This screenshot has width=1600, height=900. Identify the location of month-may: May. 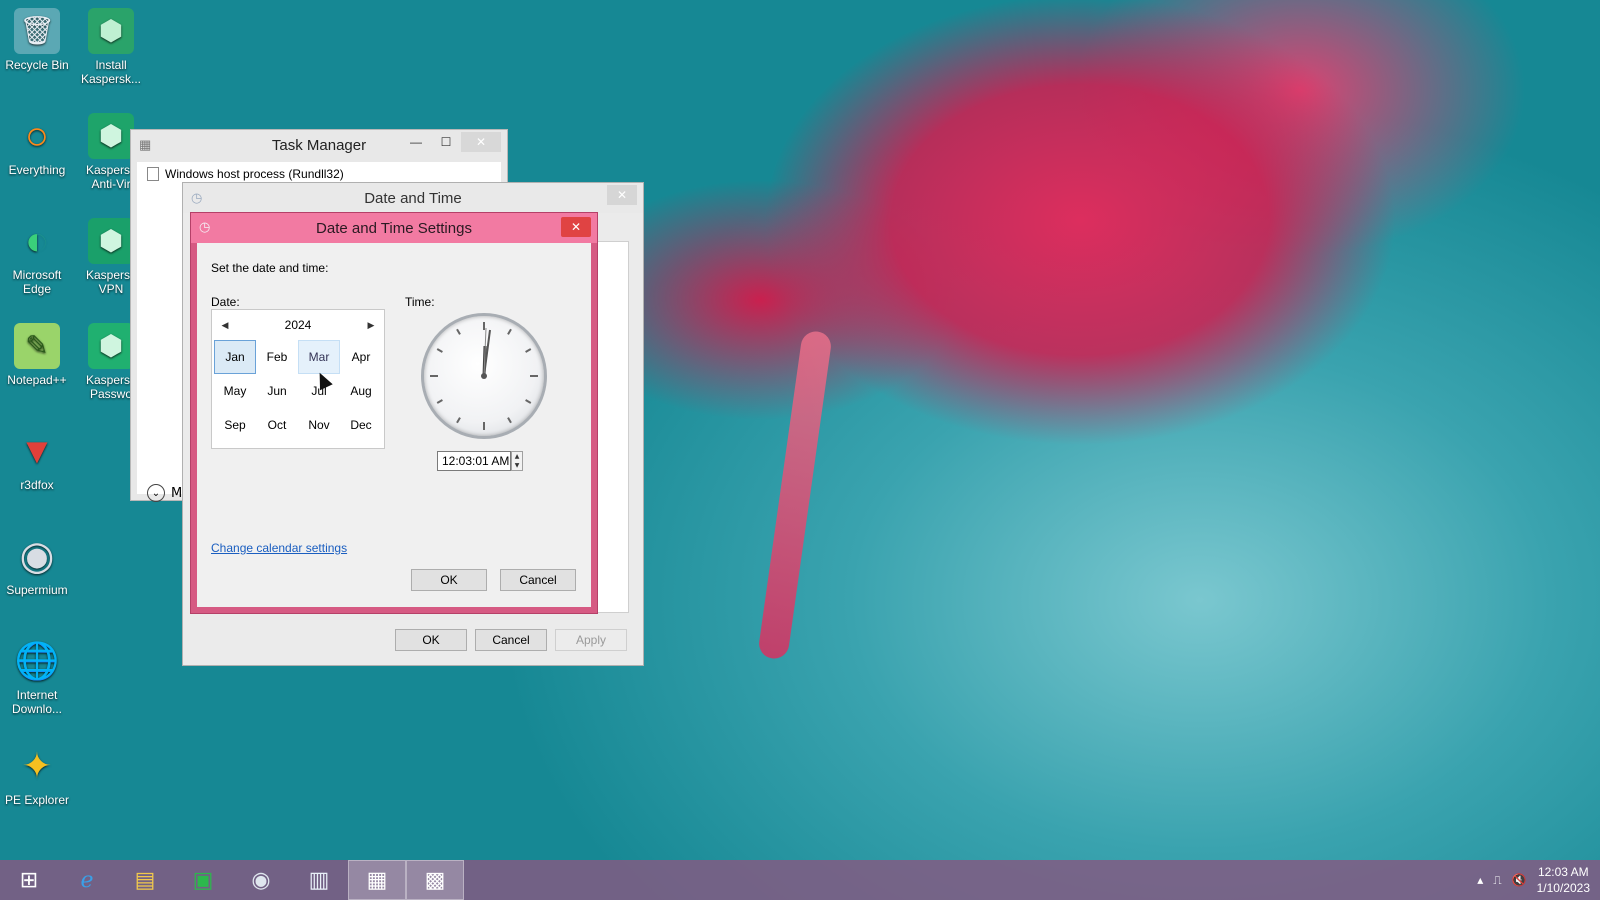
(235, 391).